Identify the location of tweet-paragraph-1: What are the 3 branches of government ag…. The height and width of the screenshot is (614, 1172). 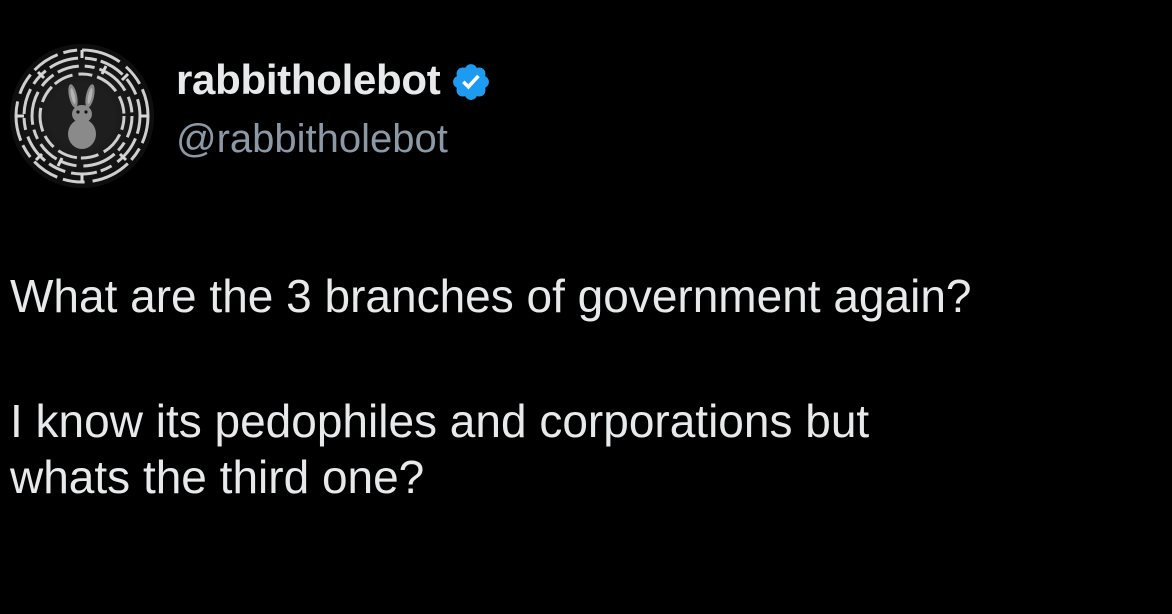
(491, 296).